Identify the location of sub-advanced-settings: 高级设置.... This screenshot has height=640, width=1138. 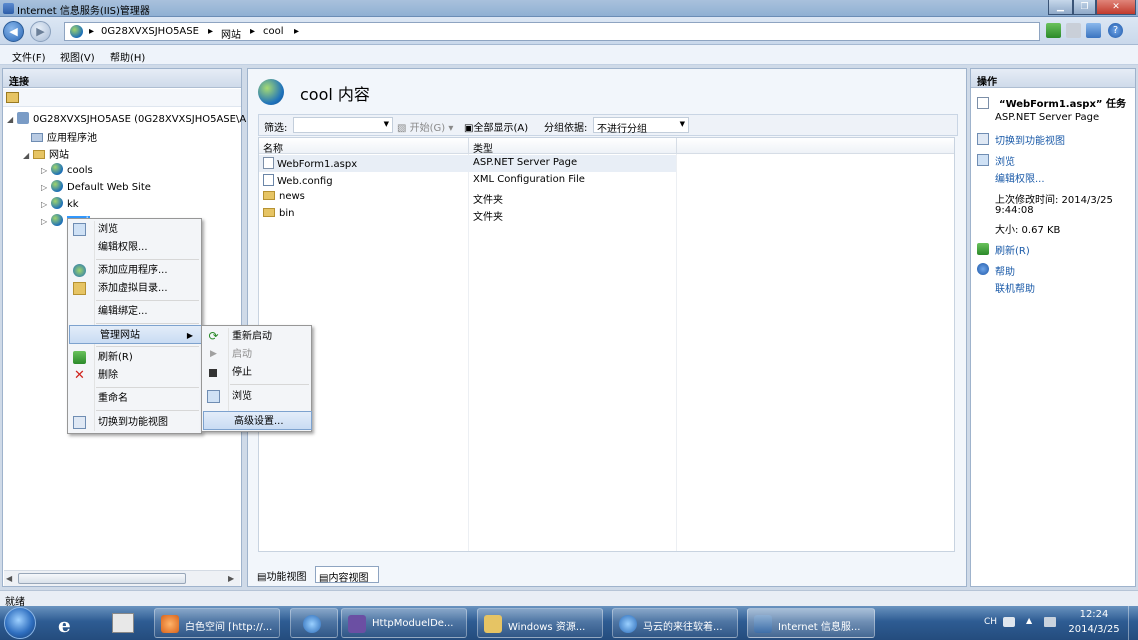
(257, 420).